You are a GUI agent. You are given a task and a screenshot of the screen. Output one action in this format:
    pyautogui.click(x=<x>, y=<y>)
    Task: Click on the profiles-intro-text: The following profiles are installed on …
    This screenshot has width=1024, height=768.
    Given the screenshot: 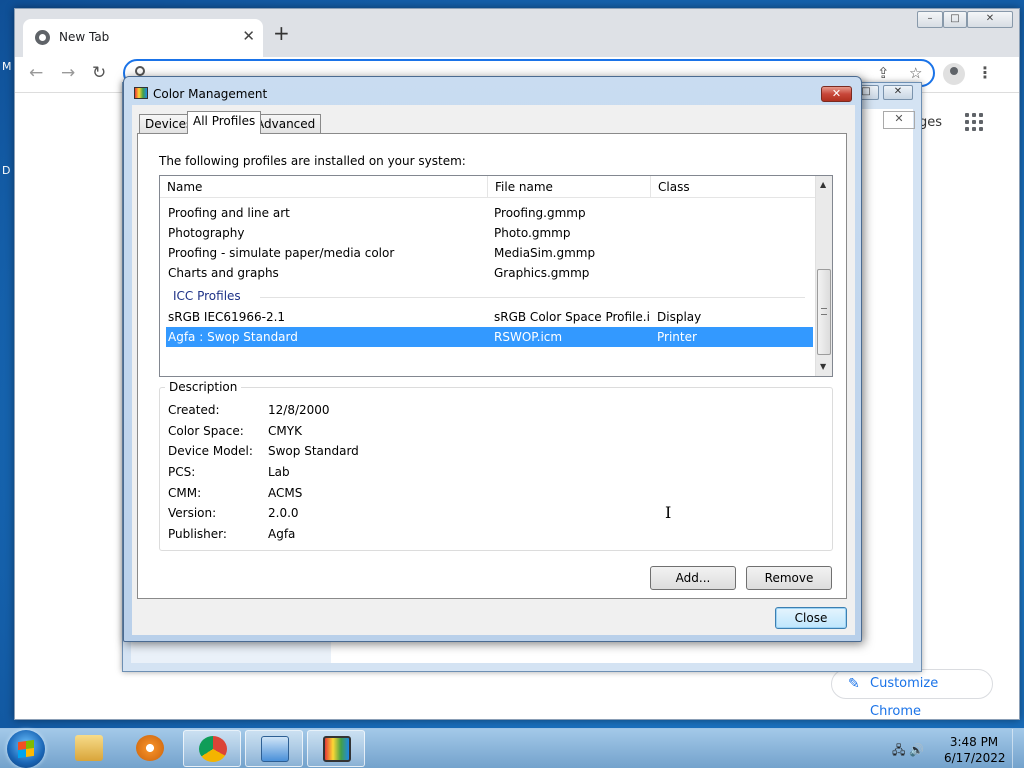 What is the action you would take?
    pyautogui.click(x=312, y=161)
    